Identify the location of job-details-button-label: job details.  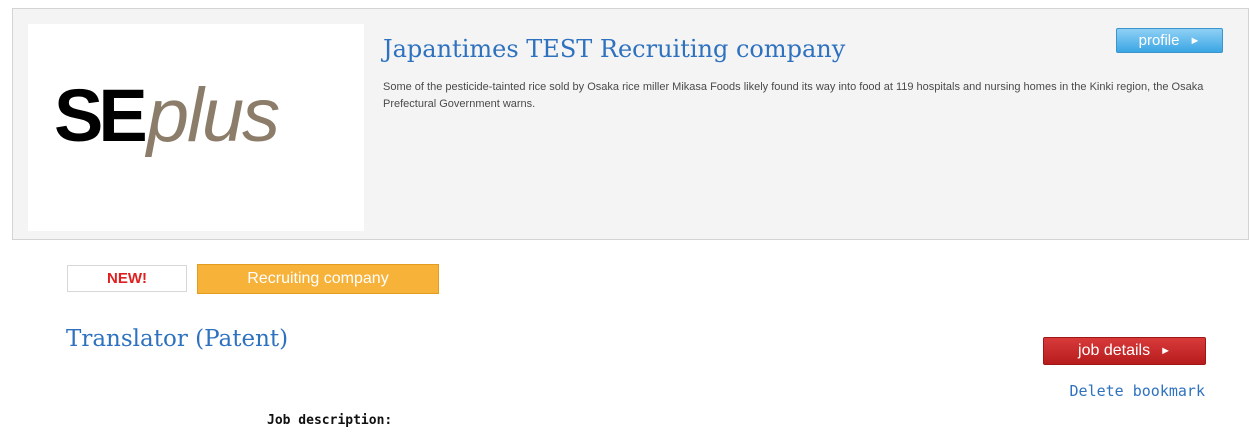
(1114, 350).